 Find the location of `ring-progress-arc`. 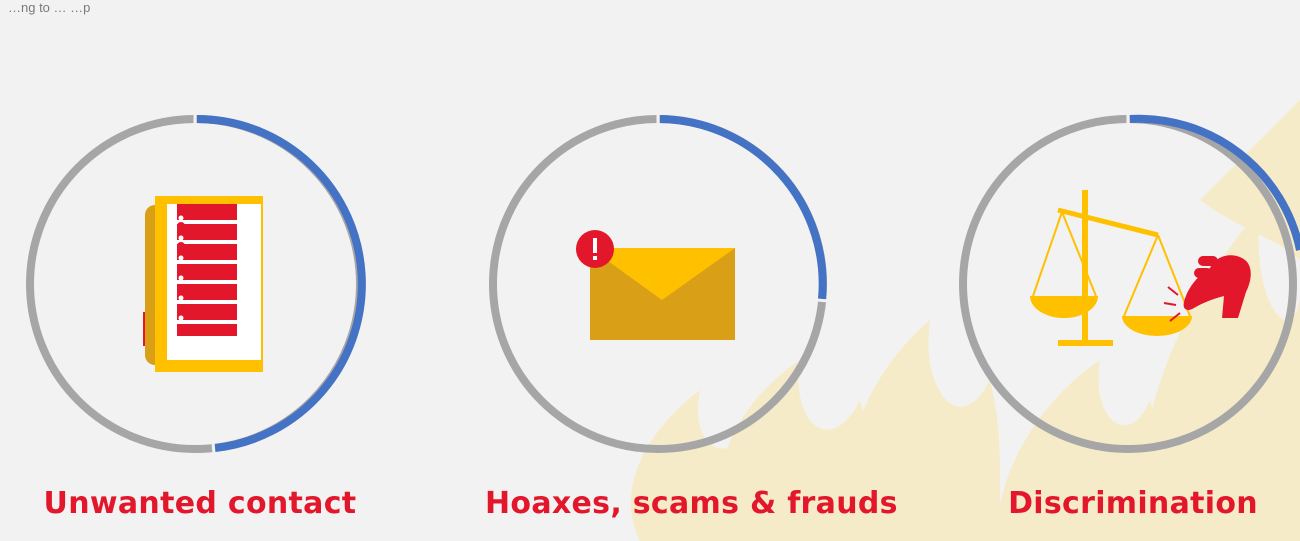

ring-progress-arc is located at coordinates (1214, 182).